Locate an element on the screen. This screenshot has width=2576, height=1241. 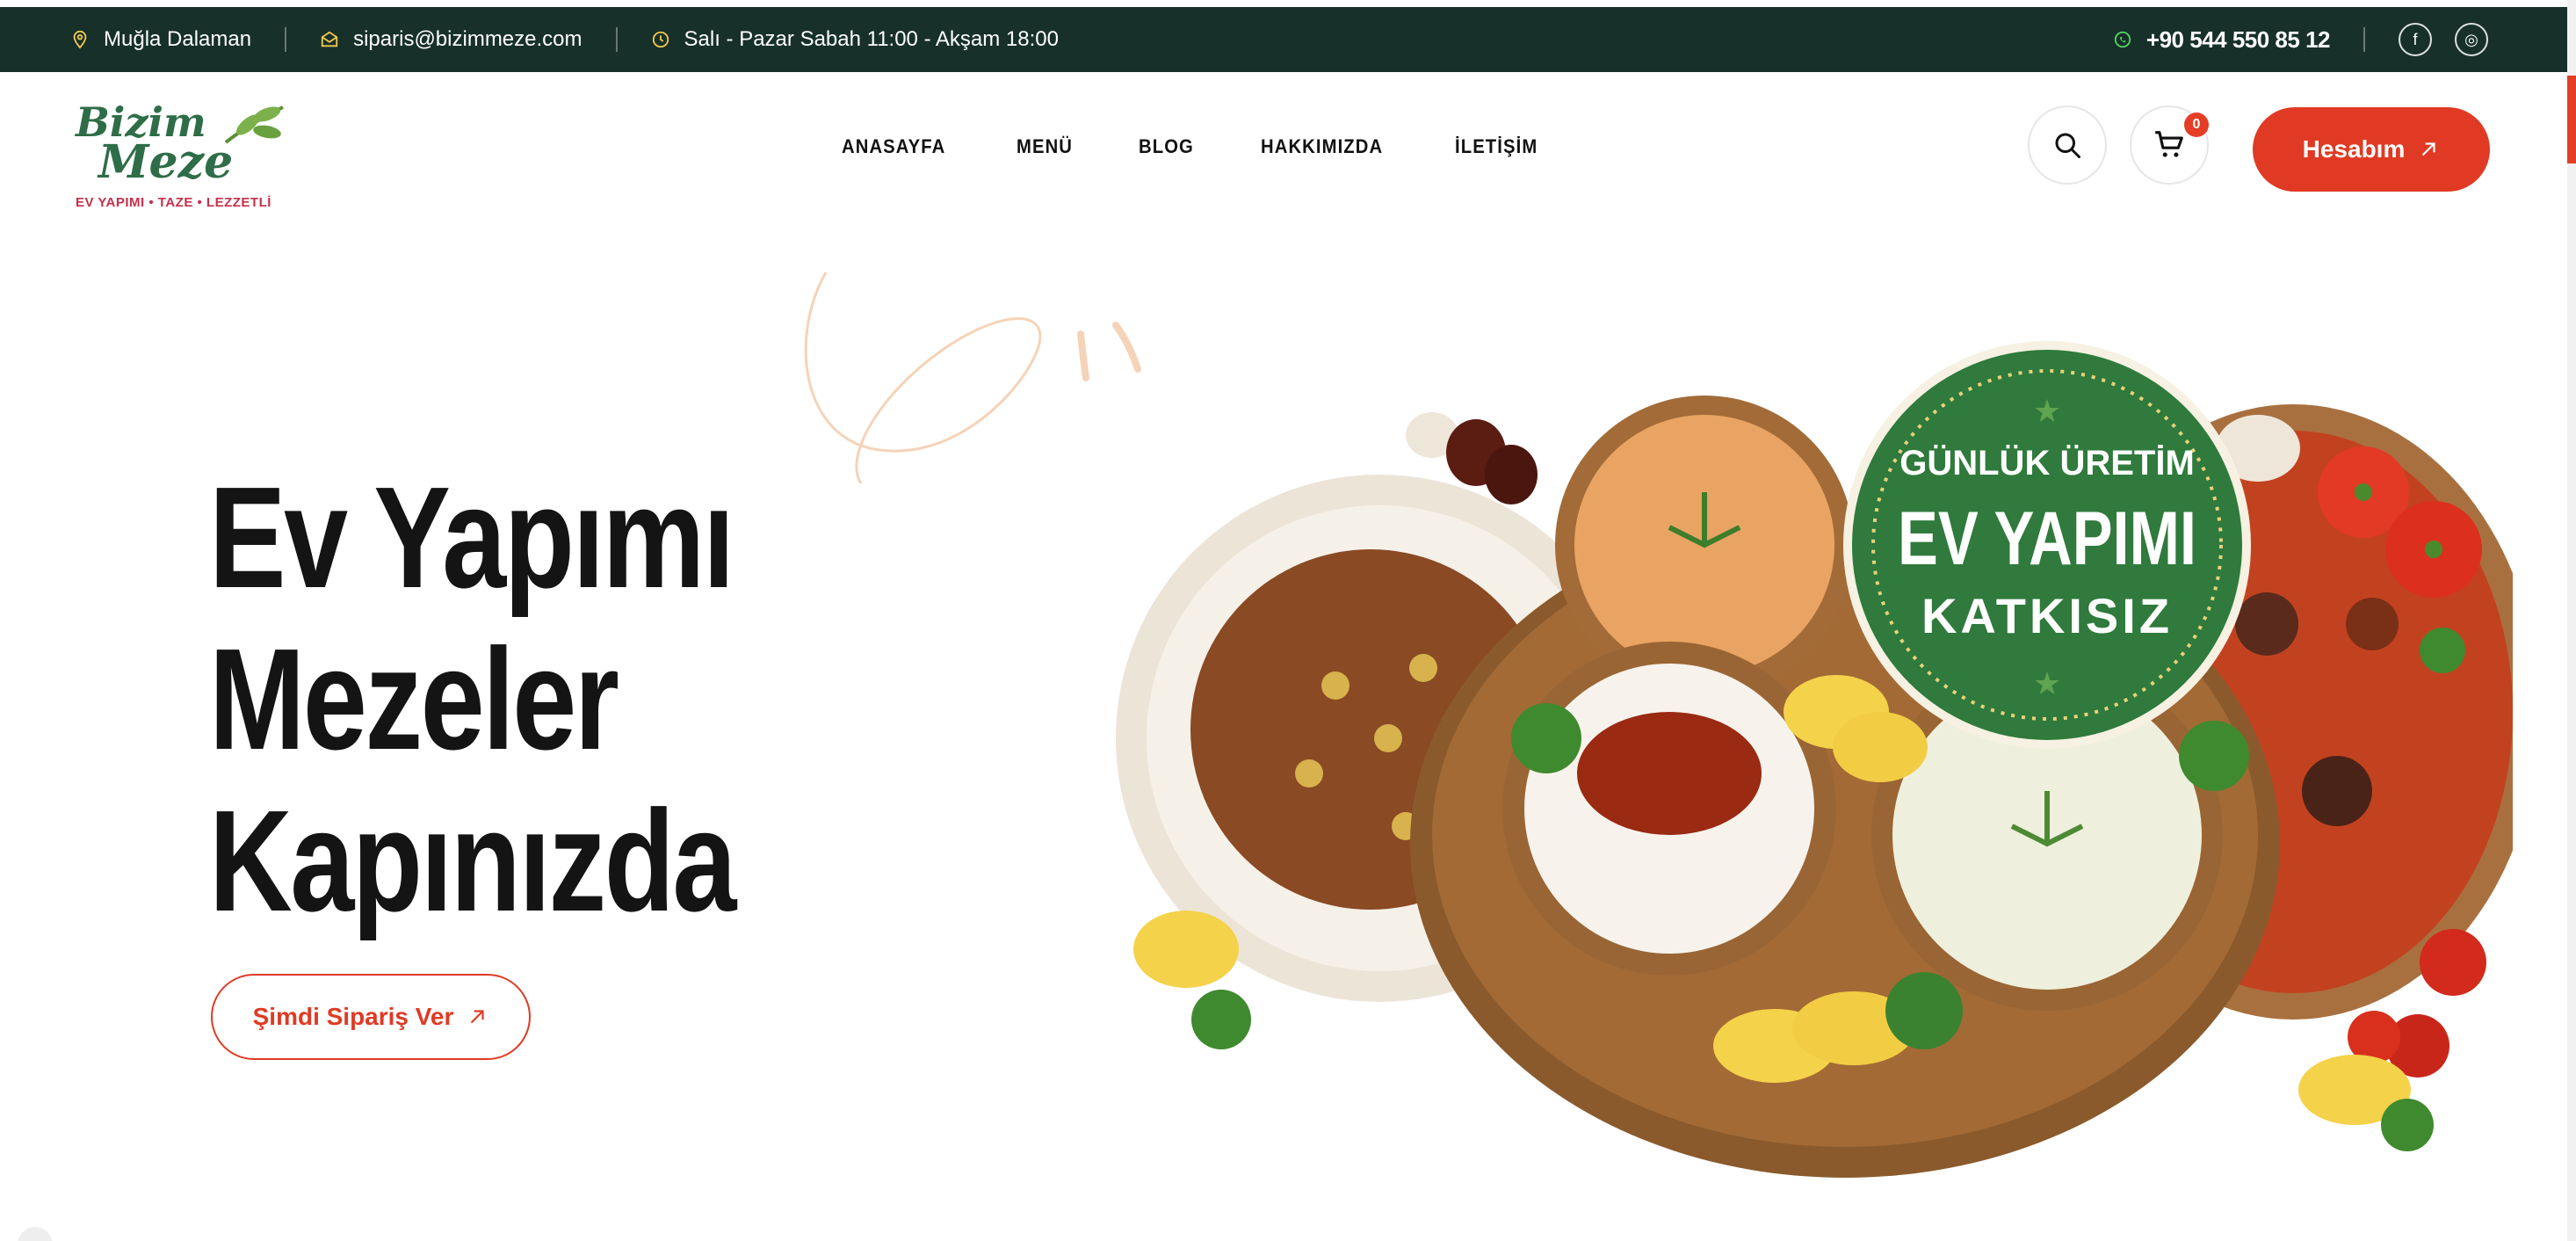
nav-item-home: ANASAYFA is located at coordinates (893, 147).